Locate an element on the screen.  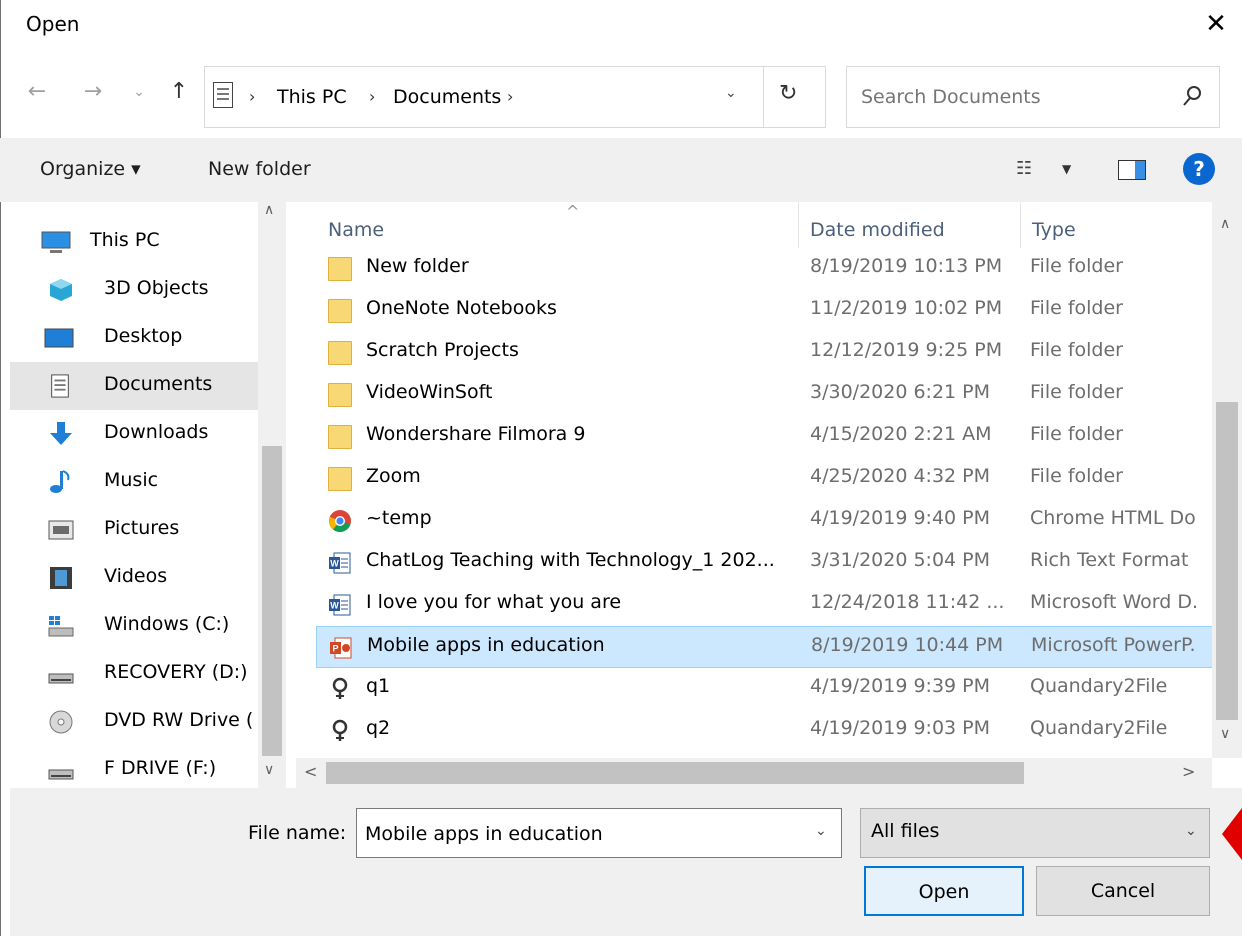
new-folder-button: New folder is located at coordinates (259, 169).